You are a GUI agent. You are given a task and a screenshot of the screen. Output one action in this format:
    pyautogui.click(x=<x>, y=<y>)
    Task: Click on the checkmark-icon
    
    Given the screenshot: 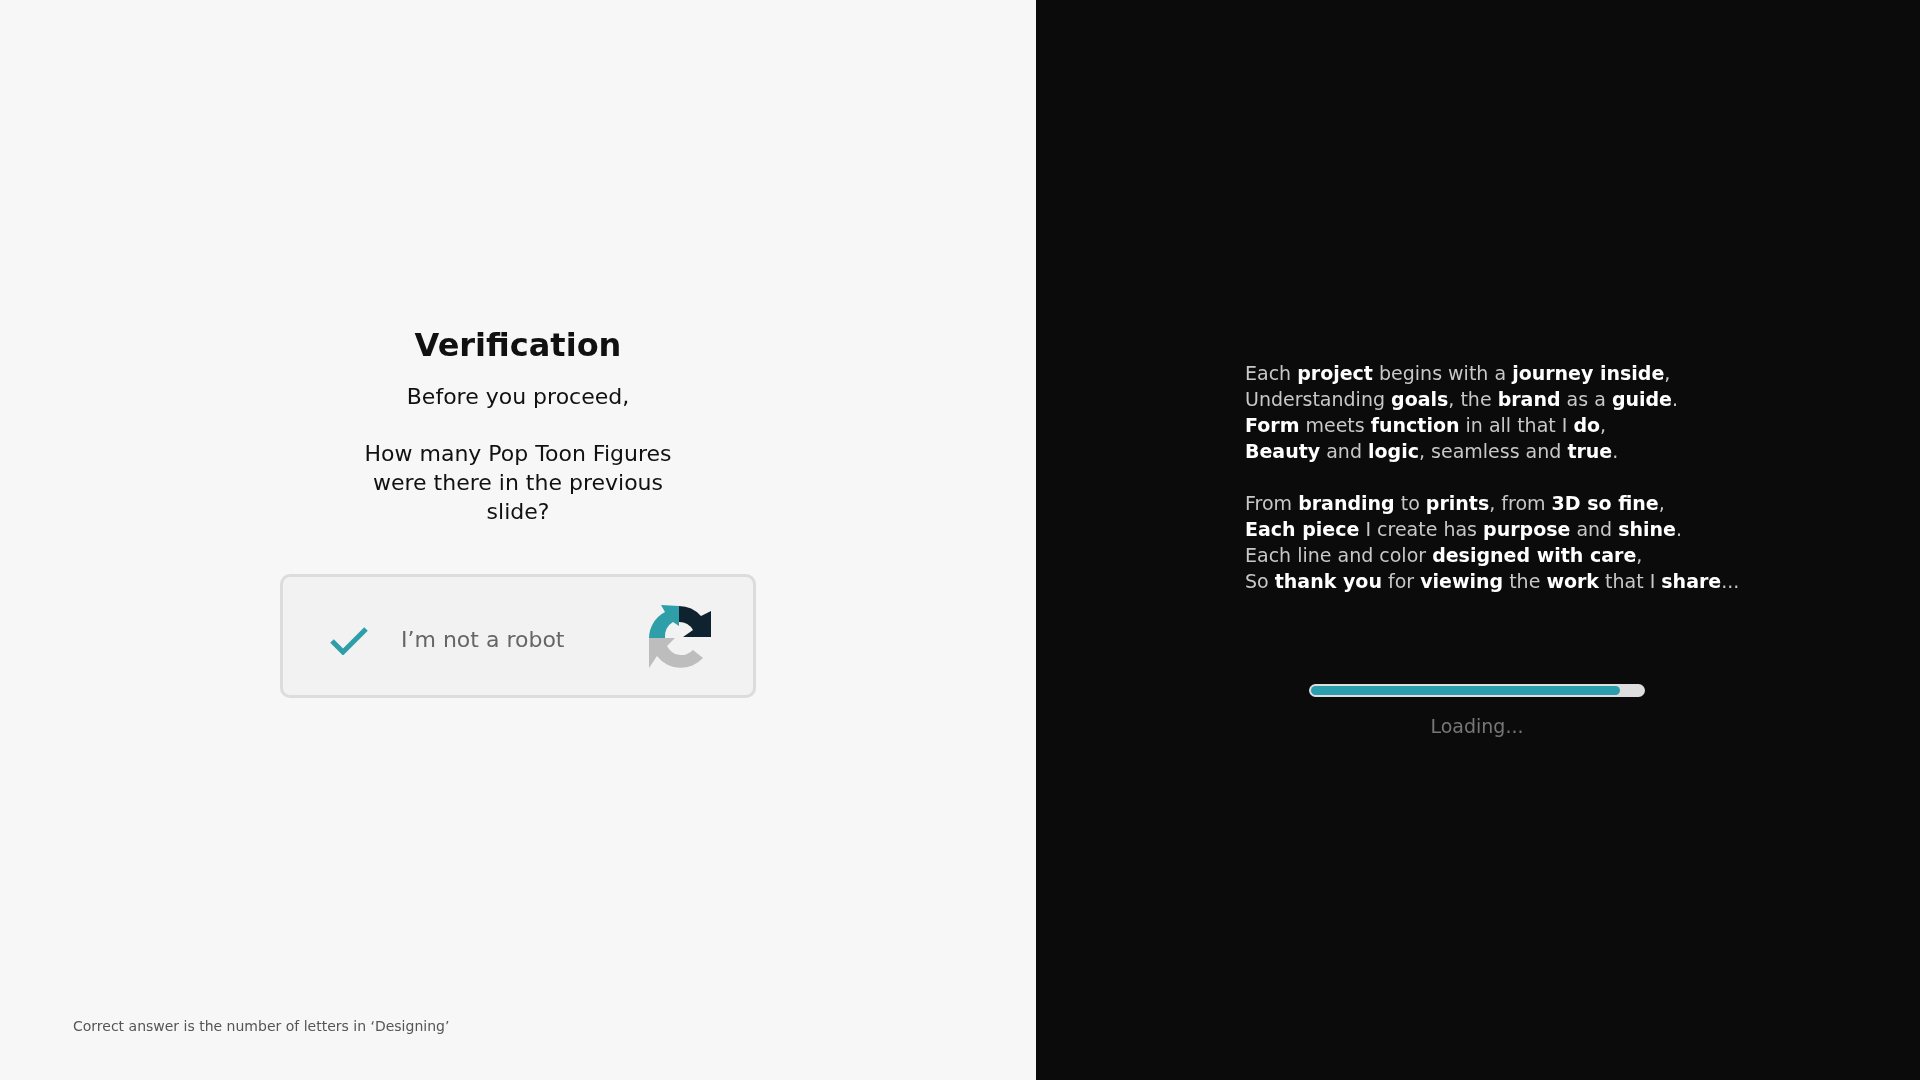 What is the action you would take?
    pyautogui.click(x=349, y=640)
    